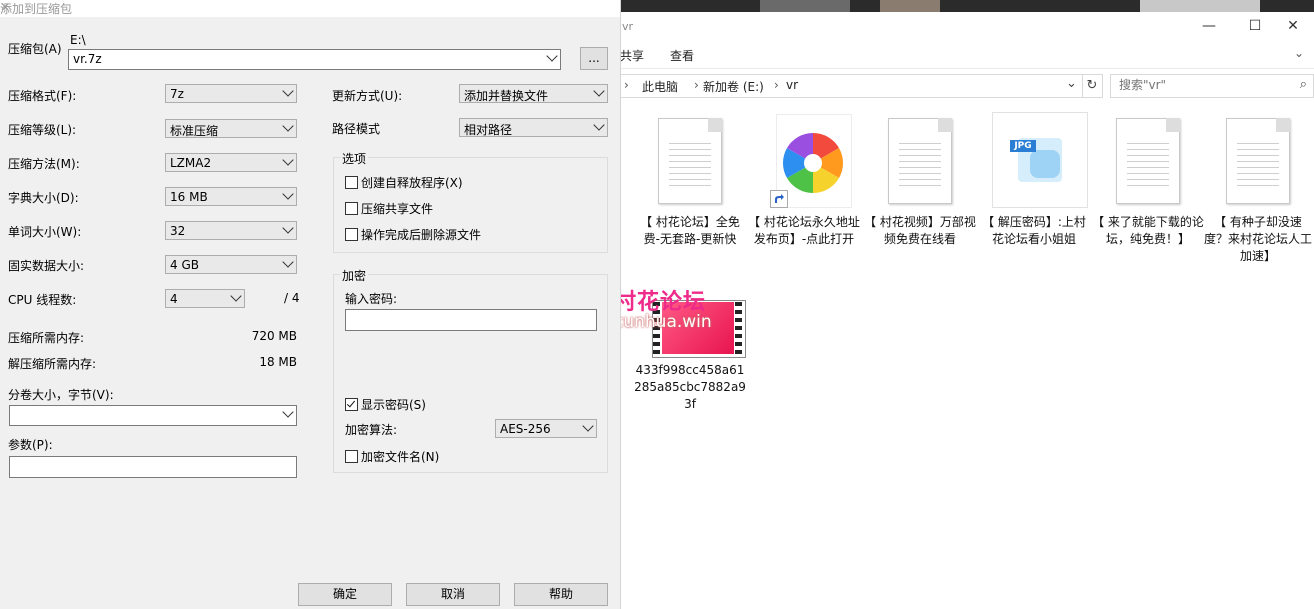 The image size is (1314, 609). Describe the element at coordinates (153, 467) in the screenshot. I see `parameters-input` at that location.